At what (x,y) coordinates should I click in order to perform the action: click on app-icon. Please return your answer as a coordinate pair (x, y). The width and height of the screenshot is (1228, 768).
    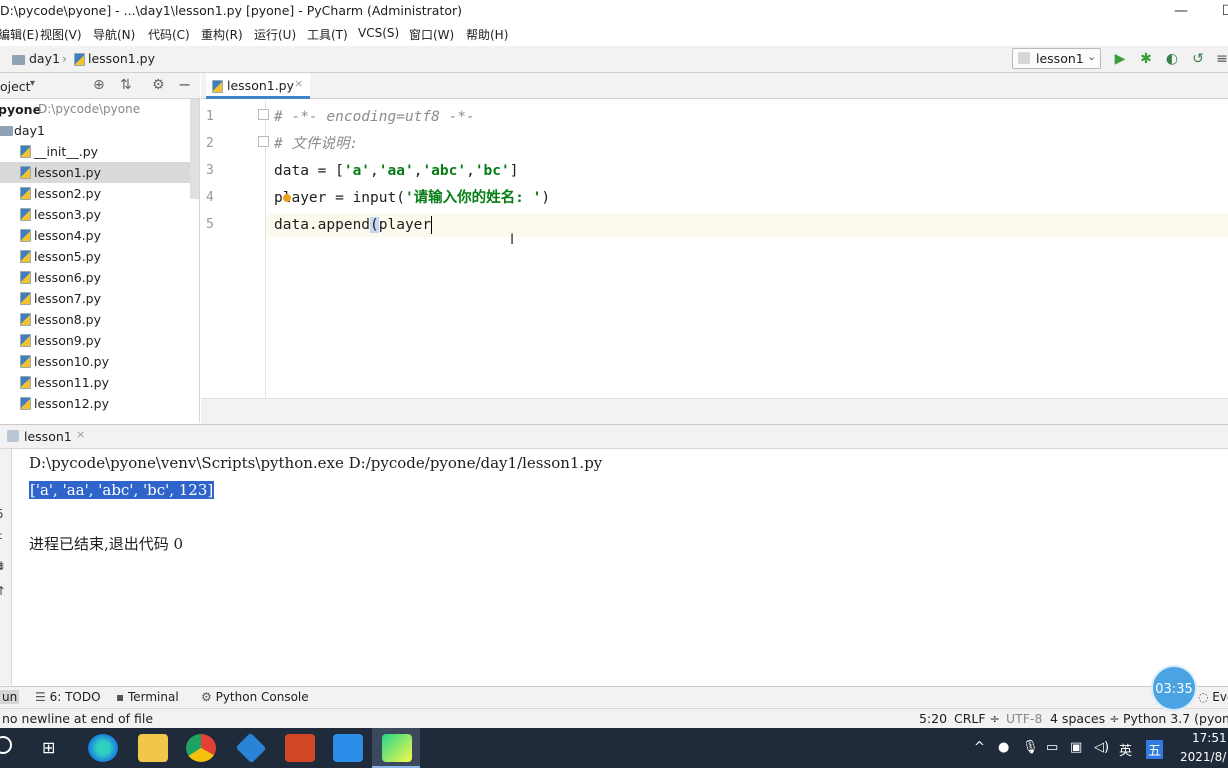
    Looking at the image, I should click on (348, 748).